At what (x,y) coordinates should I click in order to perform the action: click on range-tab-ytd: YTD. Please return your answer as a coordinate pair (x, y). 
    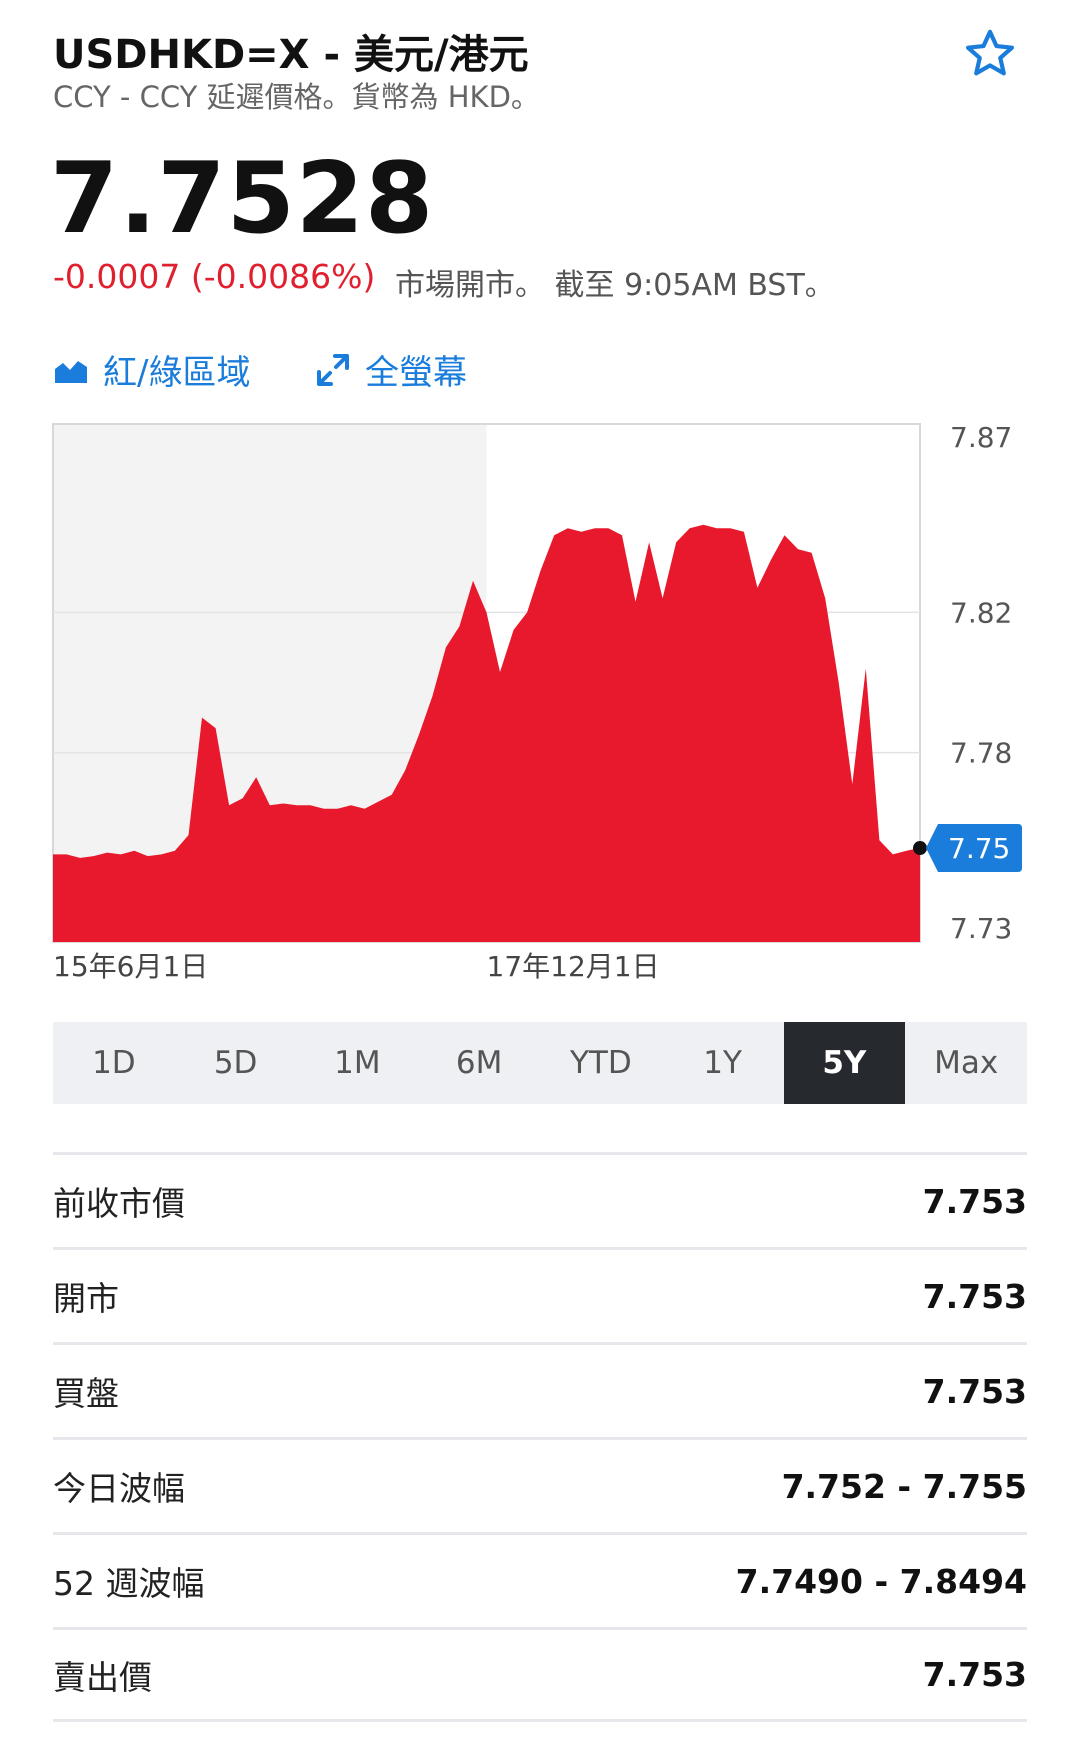
    Looking at the image, I should click on (601, 1063).